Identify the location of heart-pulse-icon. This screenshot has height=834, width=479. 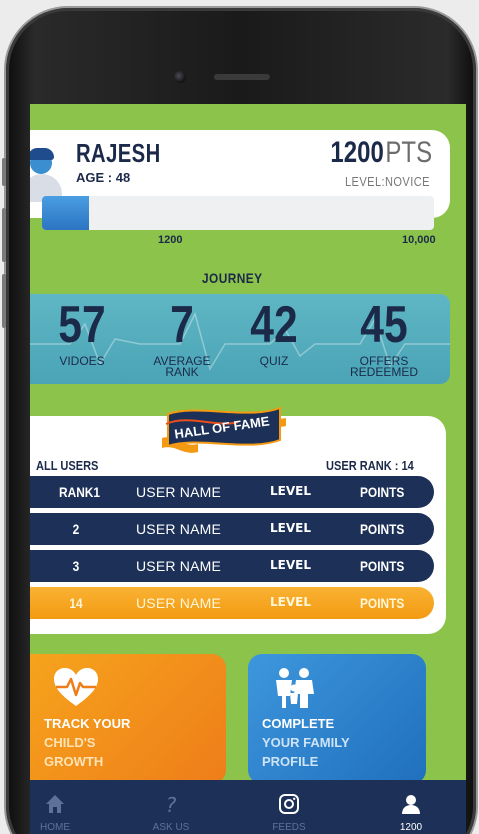
(76, 687).